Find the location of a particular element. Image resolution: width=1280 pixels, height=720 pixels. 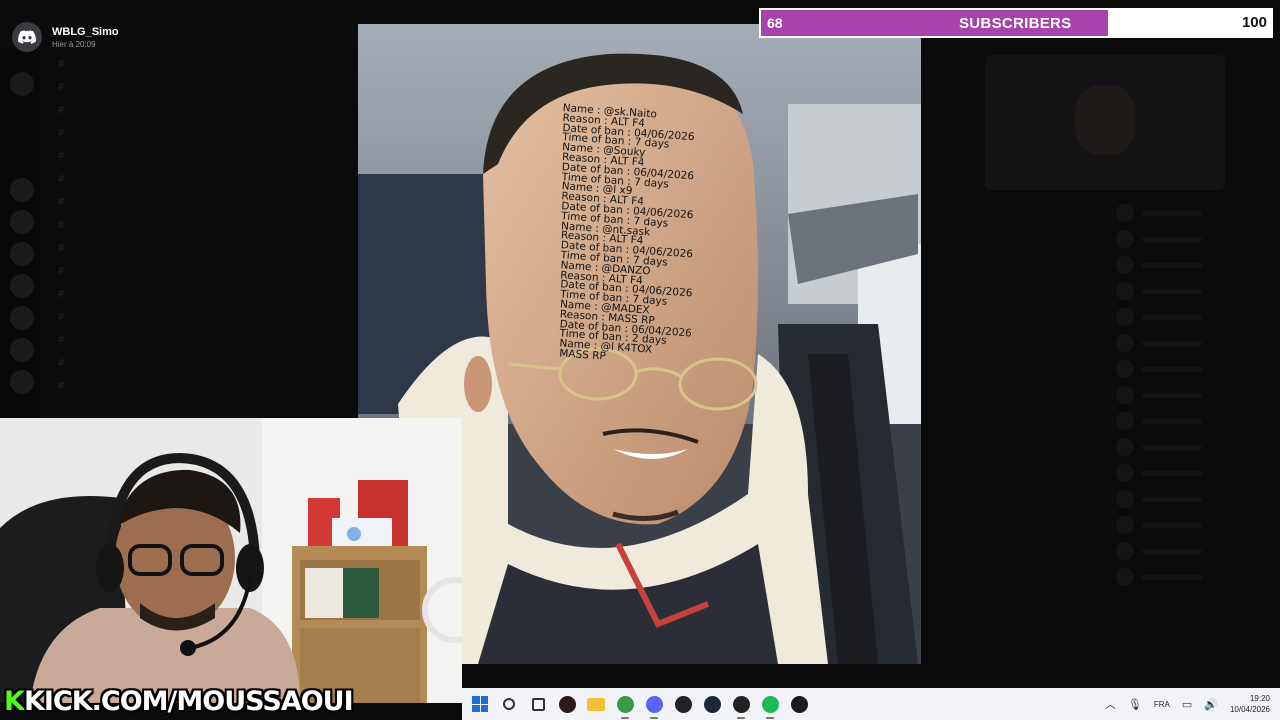

obs-glyph is located at coordinates (567, 704).